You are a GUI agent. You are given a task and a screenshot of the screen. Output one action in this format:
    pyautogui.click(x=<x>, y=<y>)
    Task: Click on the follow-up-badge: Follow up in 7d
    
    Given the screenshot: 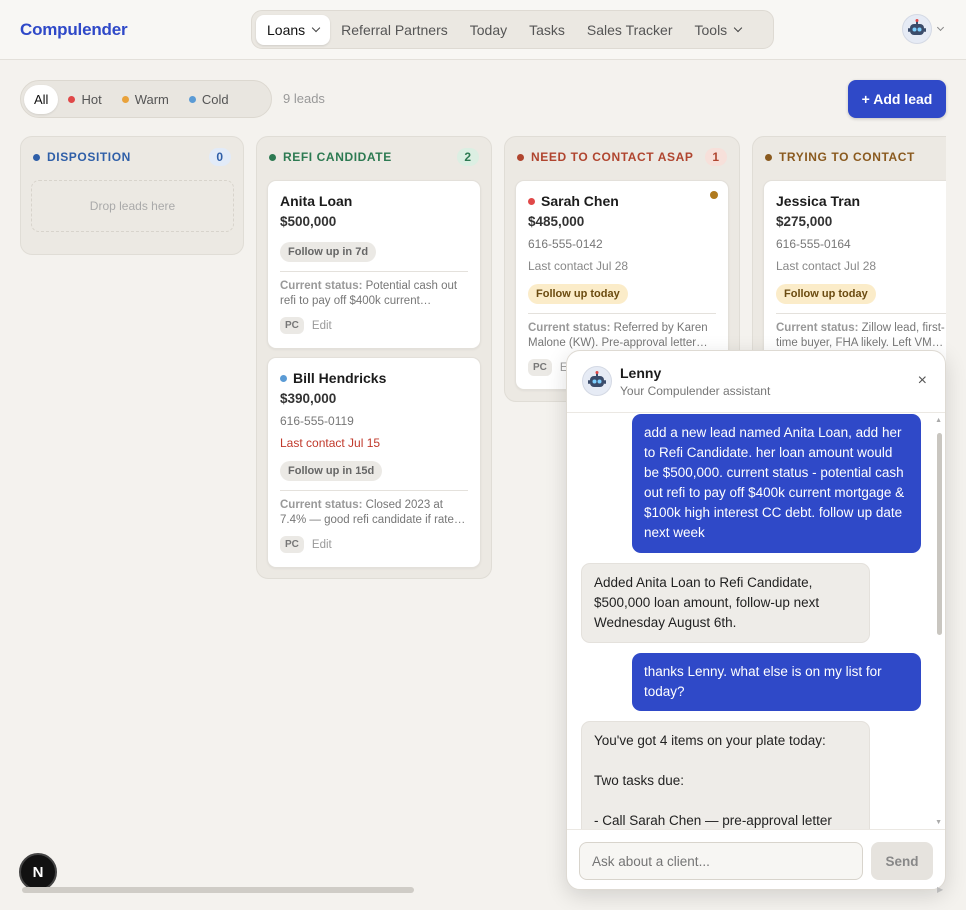 What is the action you would take?
    pyautogui.click(x=328, y=252)
    